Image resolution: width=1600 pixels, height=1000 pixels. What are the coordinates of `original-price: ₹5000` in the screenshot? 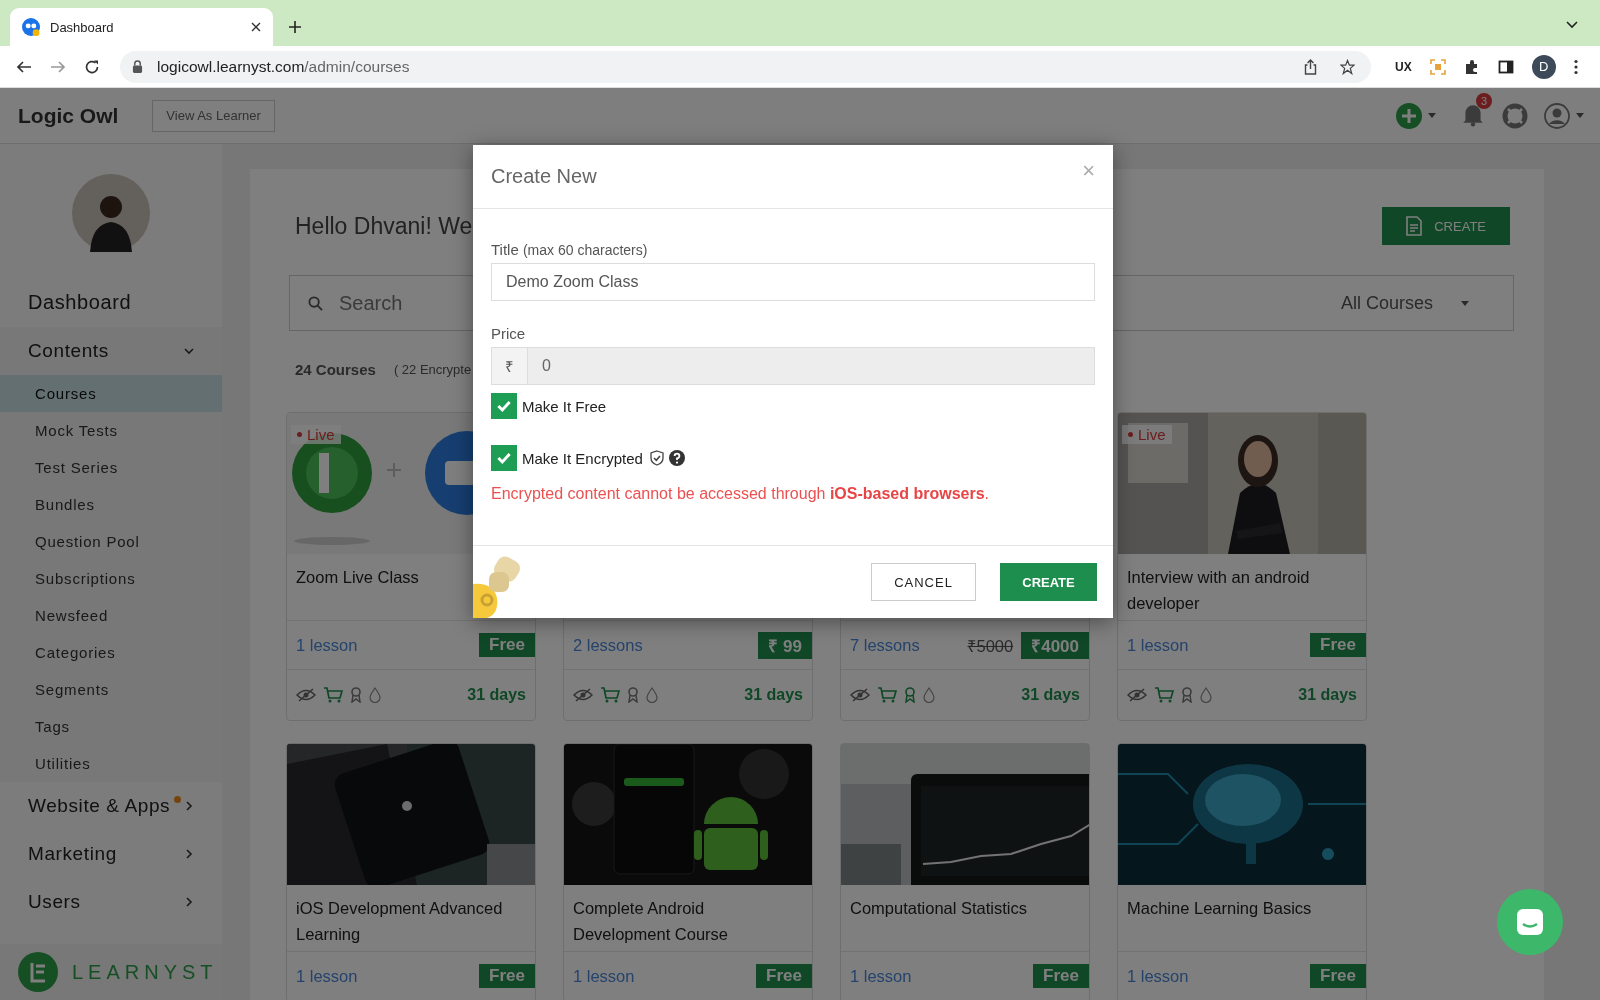 It's located at (990, 646).